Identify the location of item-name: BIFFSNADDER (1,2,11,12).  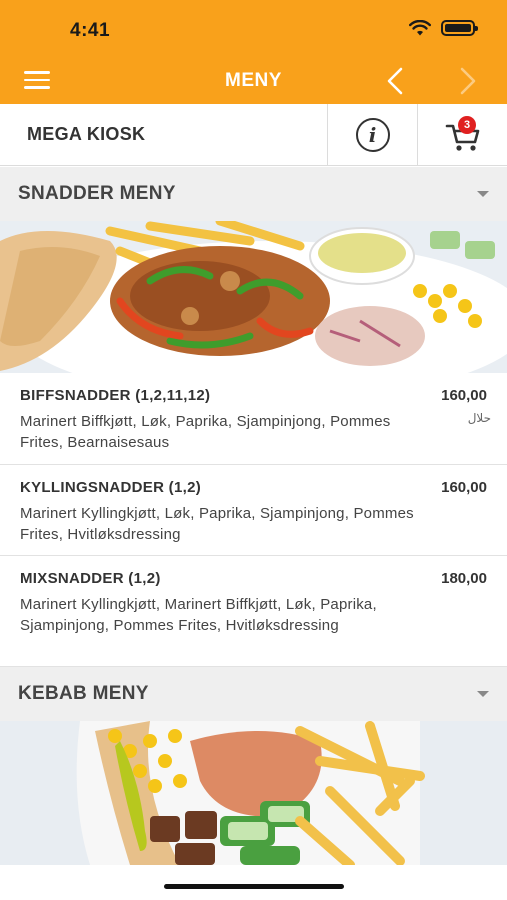
(115, 395).